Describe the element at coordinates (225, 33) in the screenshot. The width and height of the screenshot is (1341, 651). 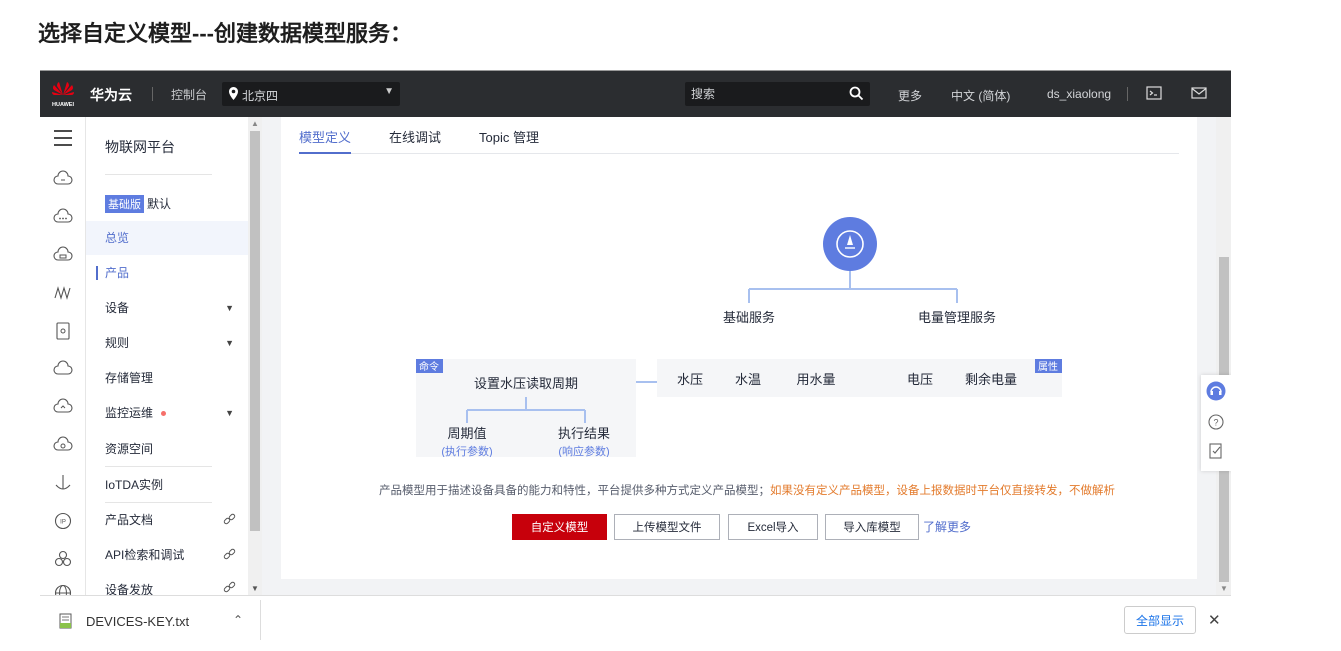
I see `document-heading: 选择自定义模型---创建数据模型服务：` at that location.